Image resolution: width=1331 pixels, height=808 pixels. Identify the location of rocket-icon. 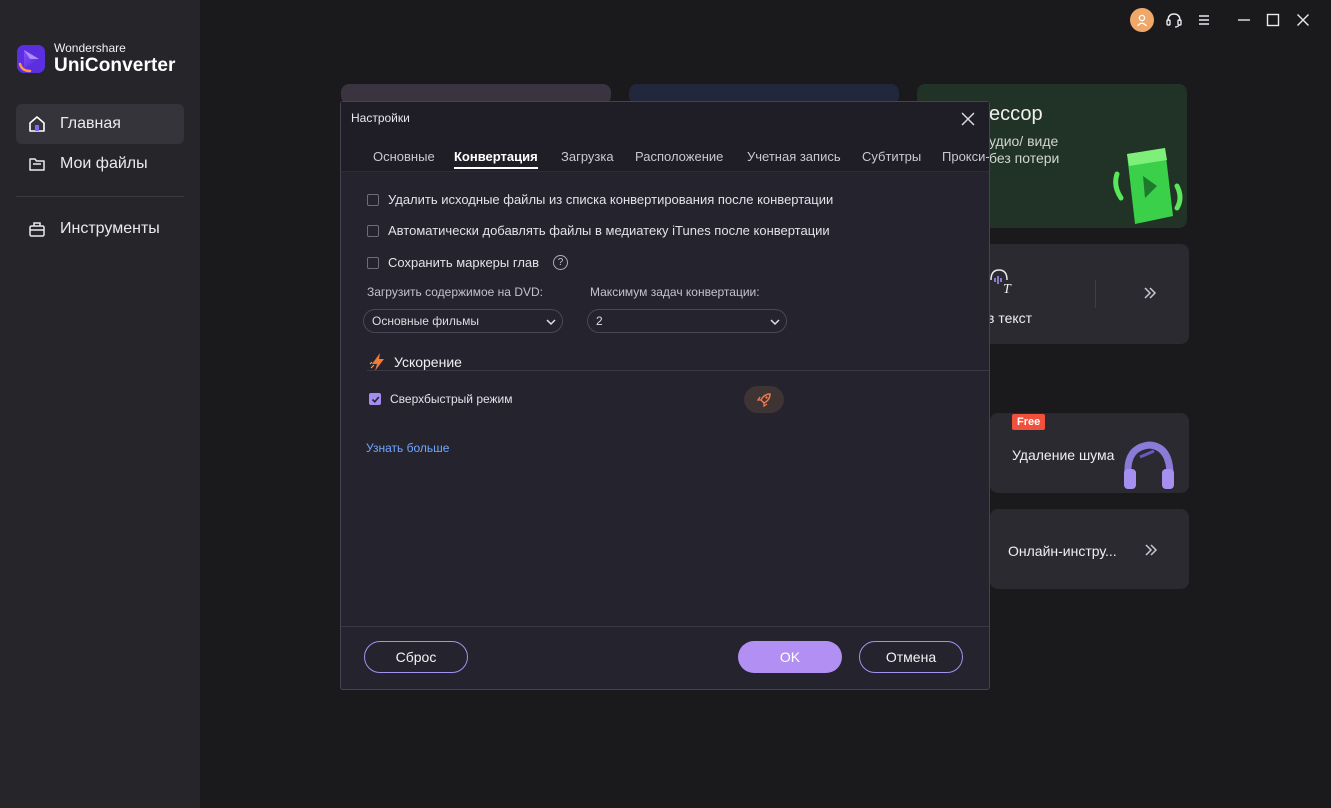
(763, 399).